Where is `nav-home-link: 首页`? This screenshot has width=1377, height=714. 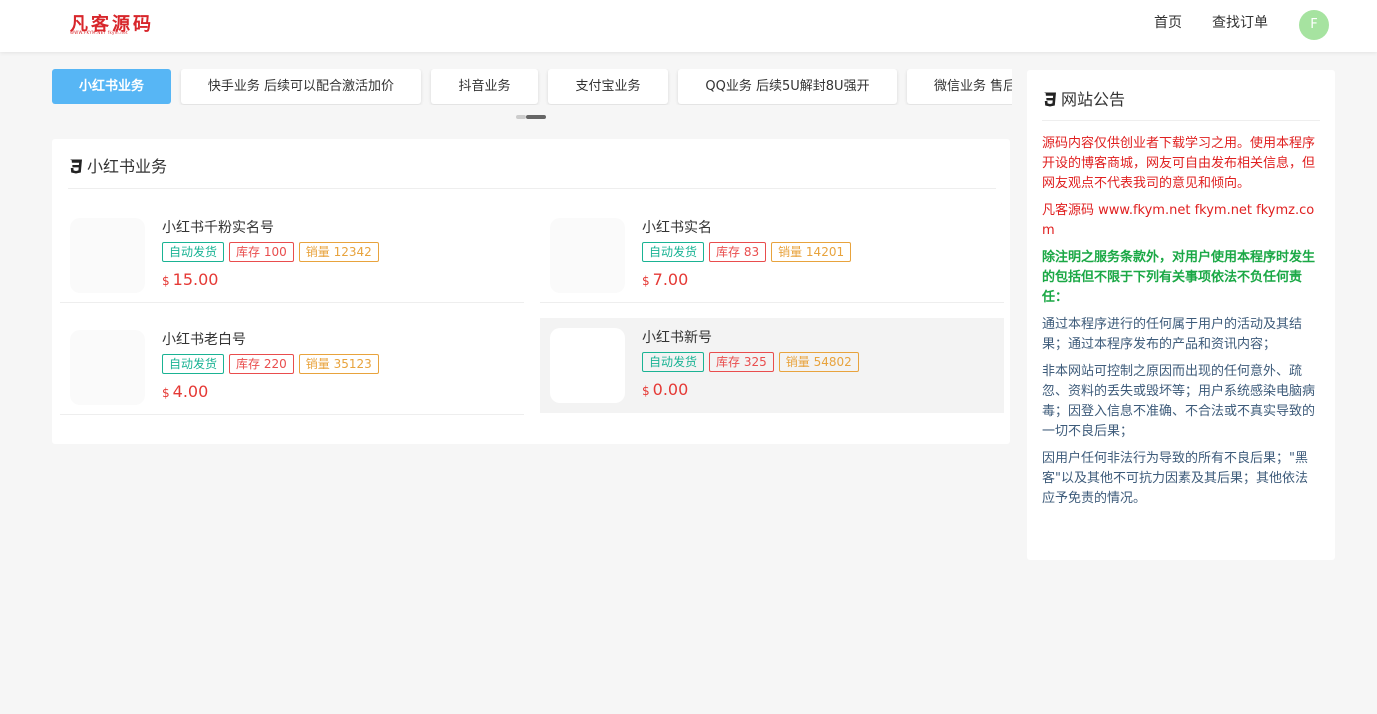 nav-home-link: 首页 is located at coordinates (1168, 22).